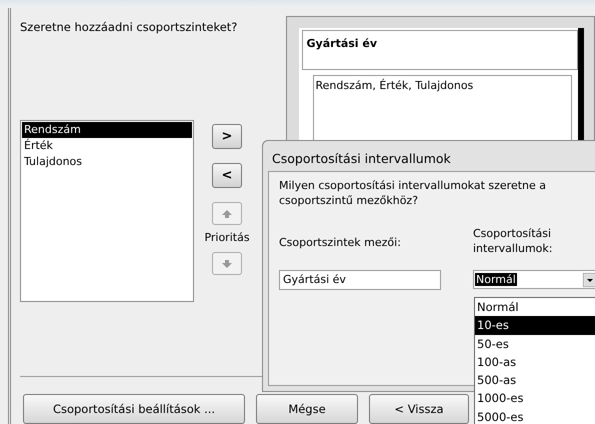 Image resolution: width=595 pixels, height=424 pixels. What do you see at coordinates (535, 398) in the screenshot?
I see `dropdown-option: 1000-es` at bounding box center [535, 398].